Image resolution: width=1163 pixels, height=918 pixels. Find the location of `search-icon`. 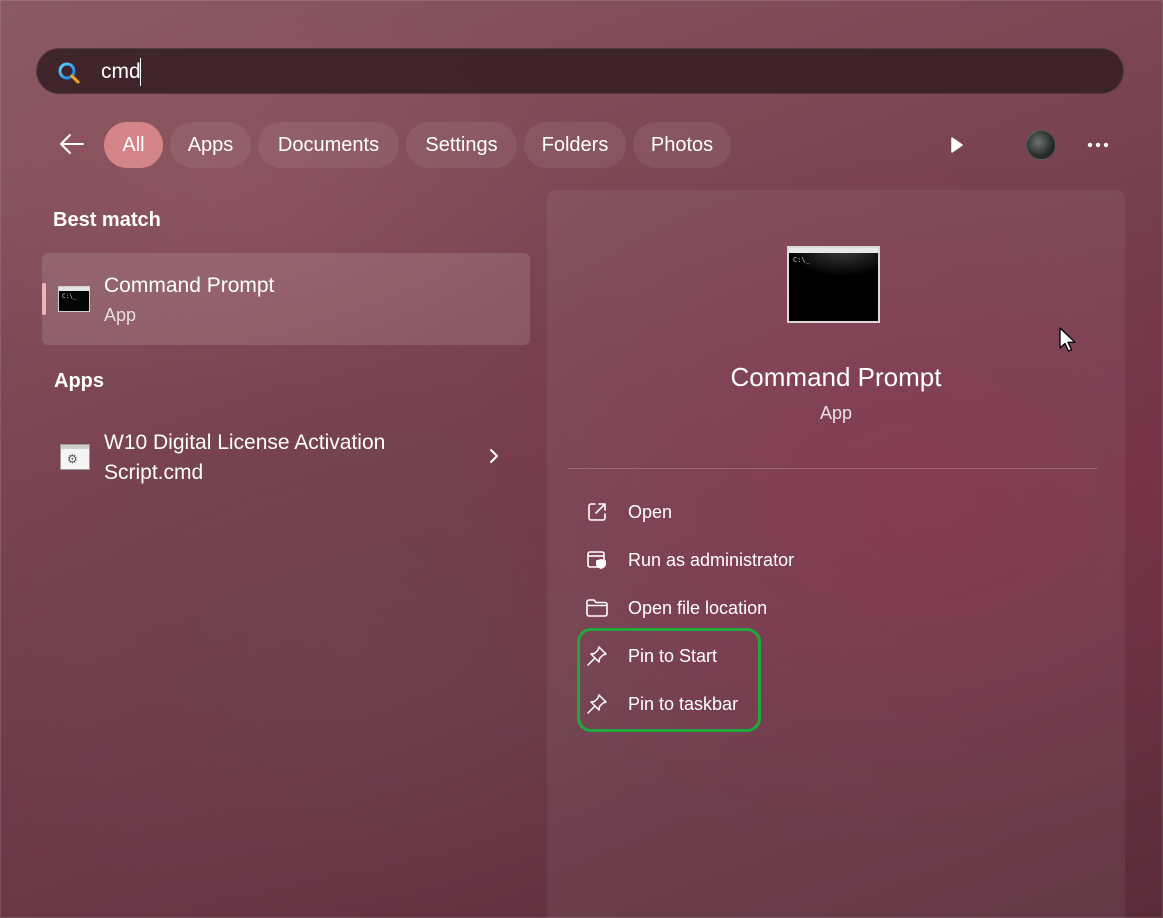

search-icon is located at coordinates (69, 73).